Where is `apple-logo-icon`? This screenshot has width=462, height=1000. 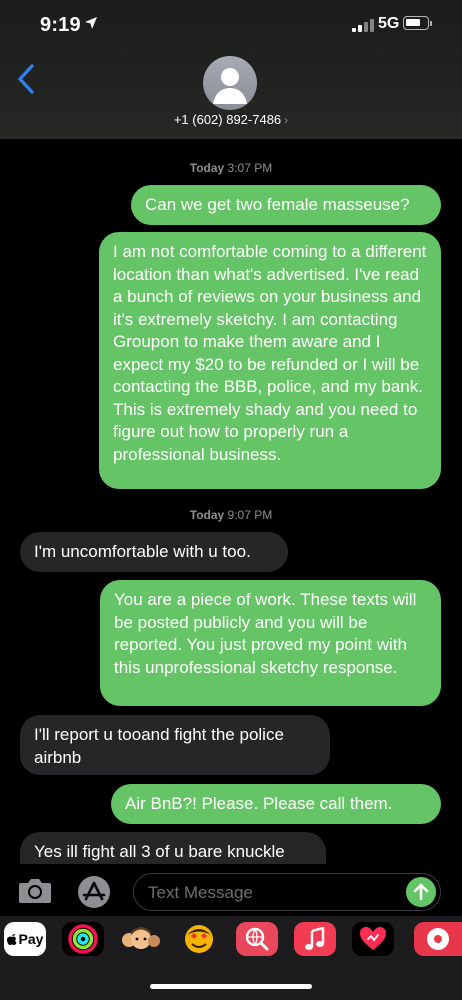 apple-logo-icon is located at coordinates (11, 939).